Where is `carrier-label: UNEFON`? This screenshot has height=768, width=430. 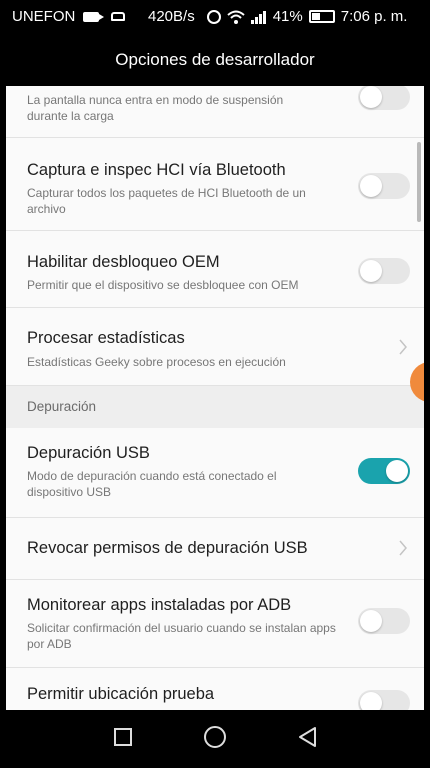
carrier-label: UNEFON is located at coordinates (44, 16).